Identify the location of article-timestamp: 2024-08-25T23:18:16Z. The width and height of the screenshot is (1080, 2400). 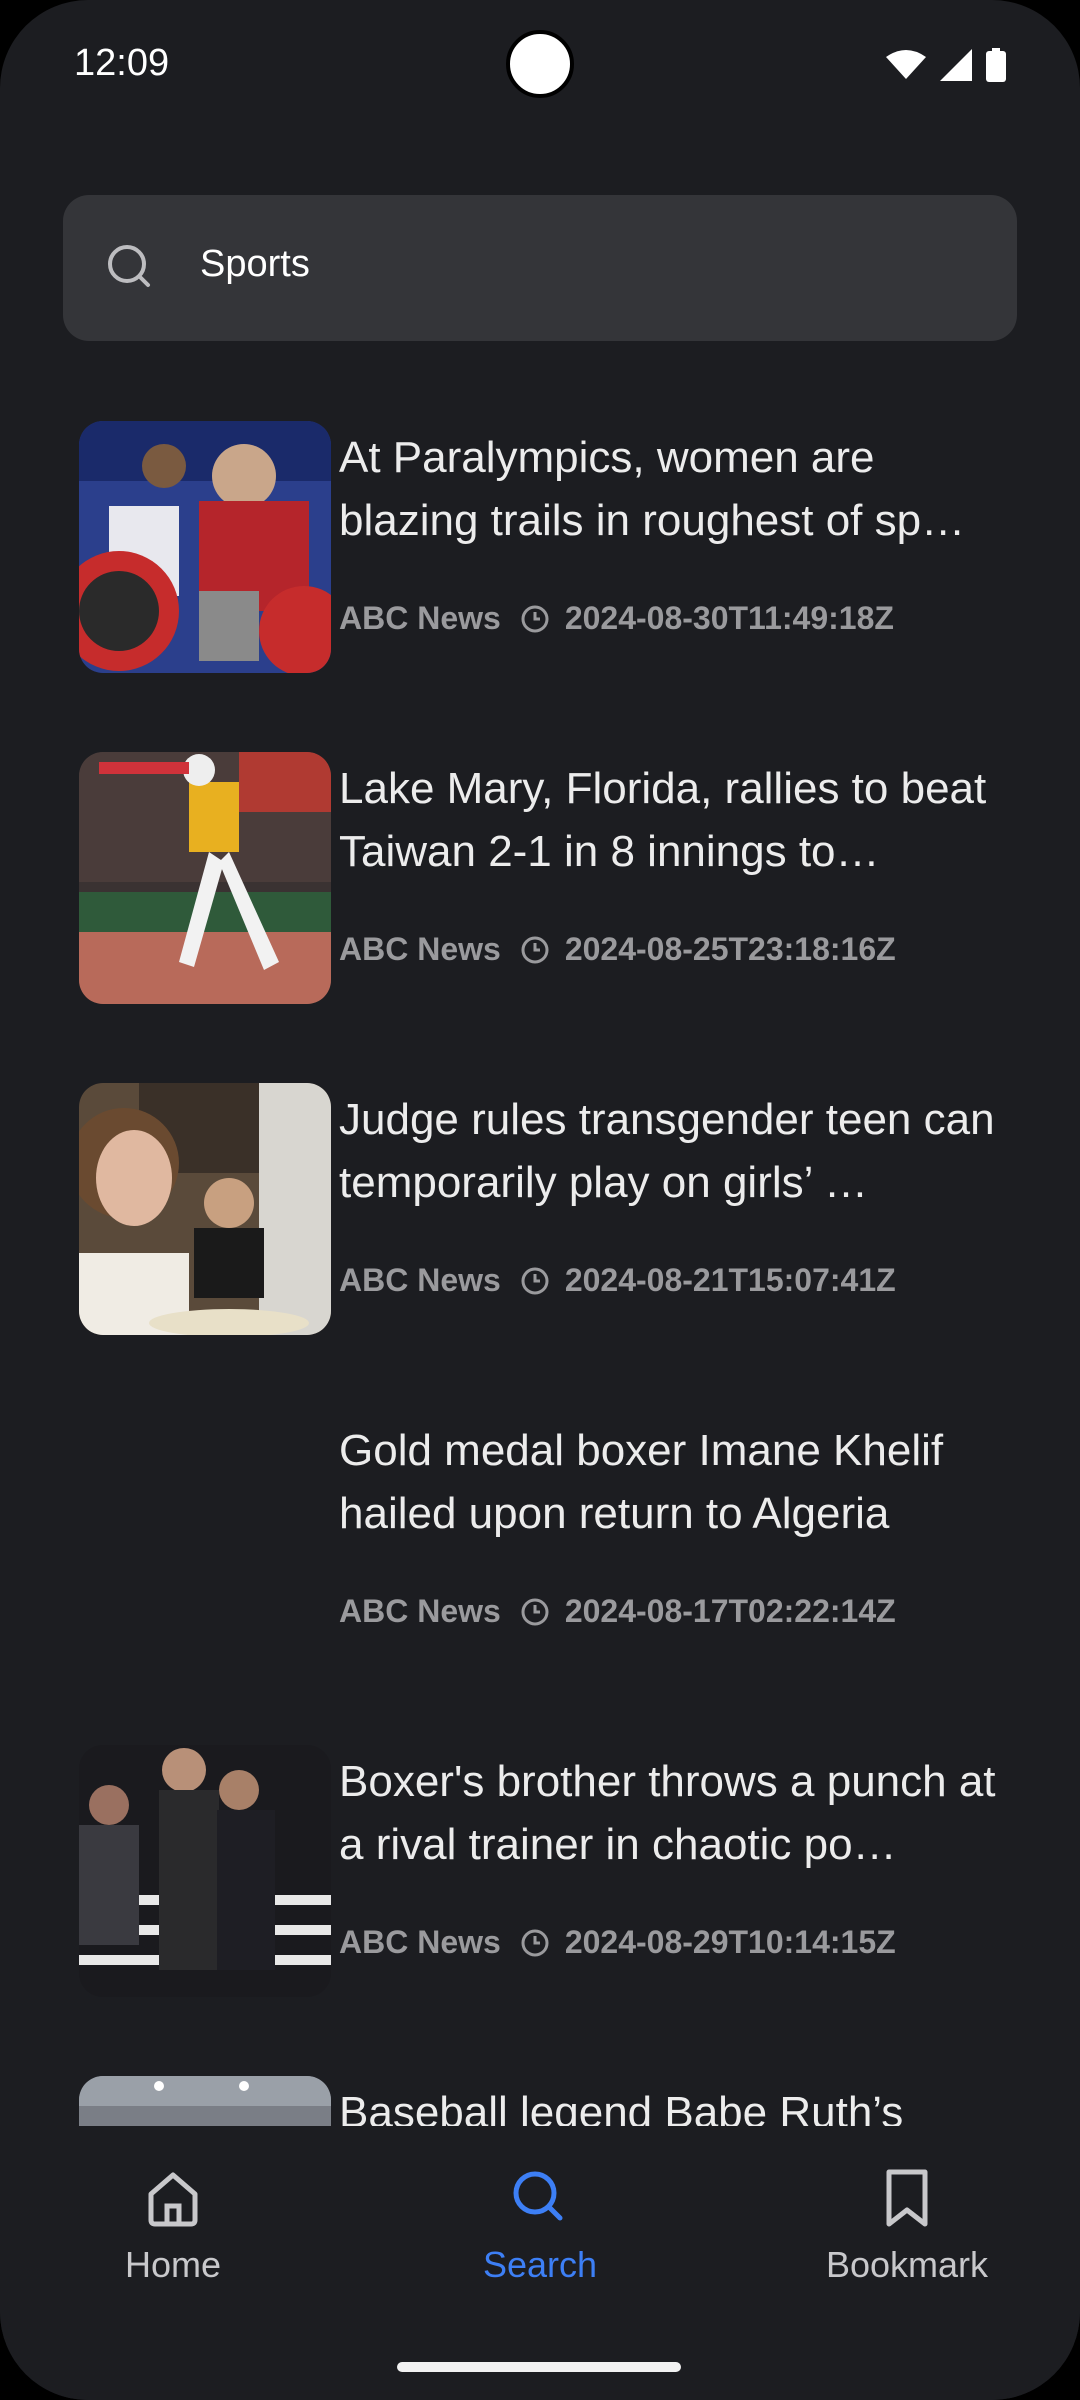
(730, 949).